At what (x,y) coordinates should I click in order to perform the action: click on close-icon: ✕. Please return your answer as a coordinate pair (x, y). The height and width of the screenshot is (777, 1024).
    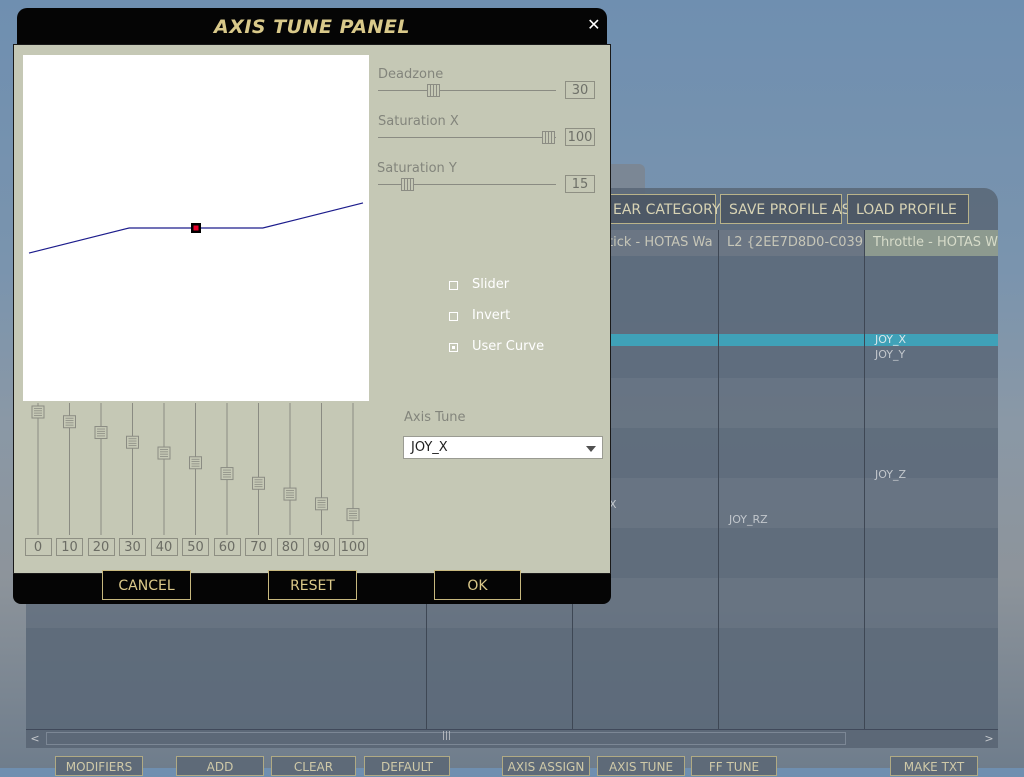
    Looking at the image, I should click on (594, 25).